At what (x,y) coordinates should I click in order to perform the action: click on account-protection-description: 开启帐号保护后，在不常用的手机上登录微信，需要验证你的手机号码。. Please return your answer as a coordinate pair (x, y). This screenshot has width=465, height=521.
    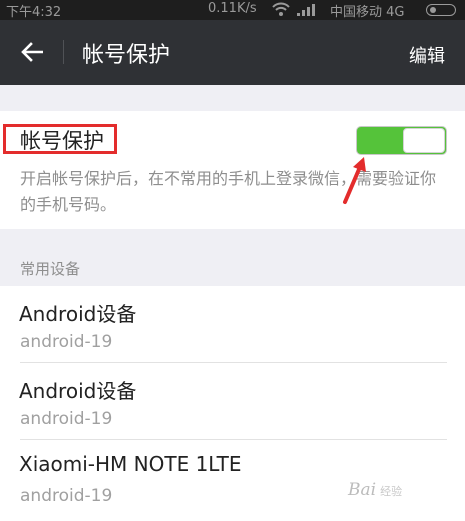
    Looking at the image, I should click on (228, 191).